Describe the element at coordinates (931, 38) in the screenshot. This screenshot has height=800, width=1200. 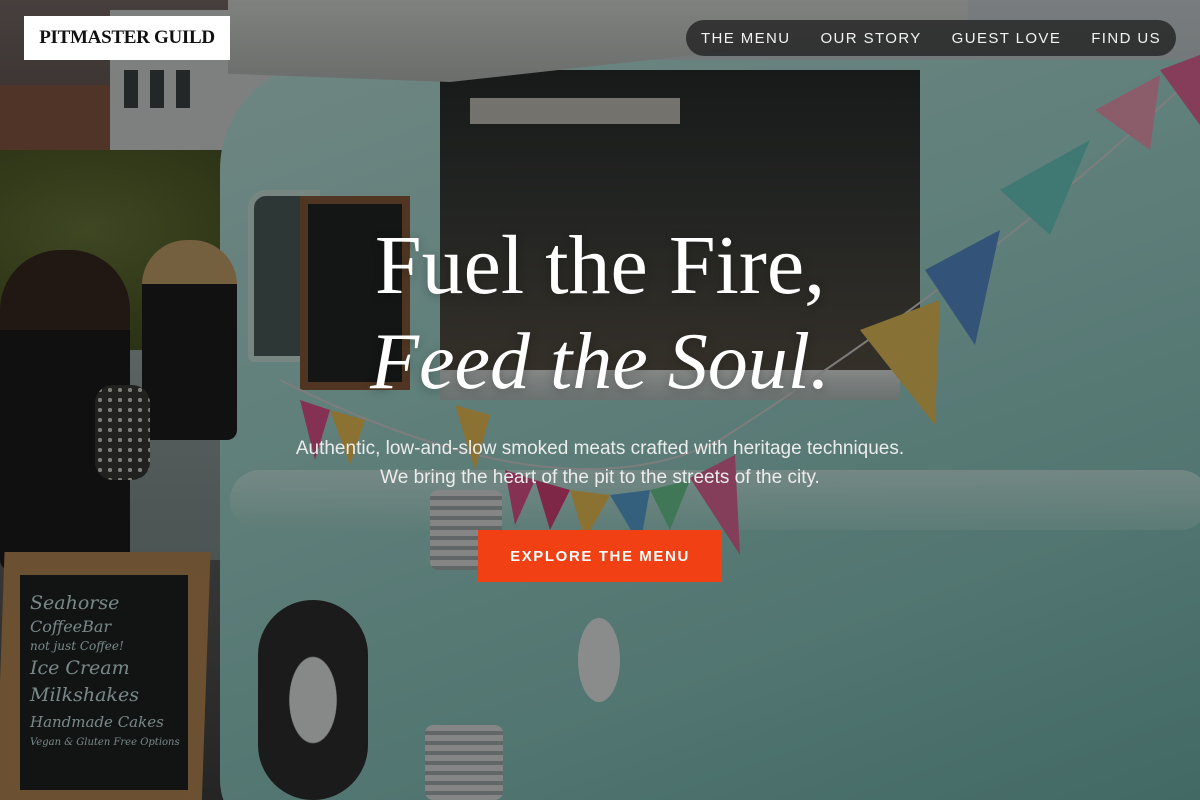
I see `main-navigation: THE MENU OUR STORY GUEST LOVE FIND US` at that location.